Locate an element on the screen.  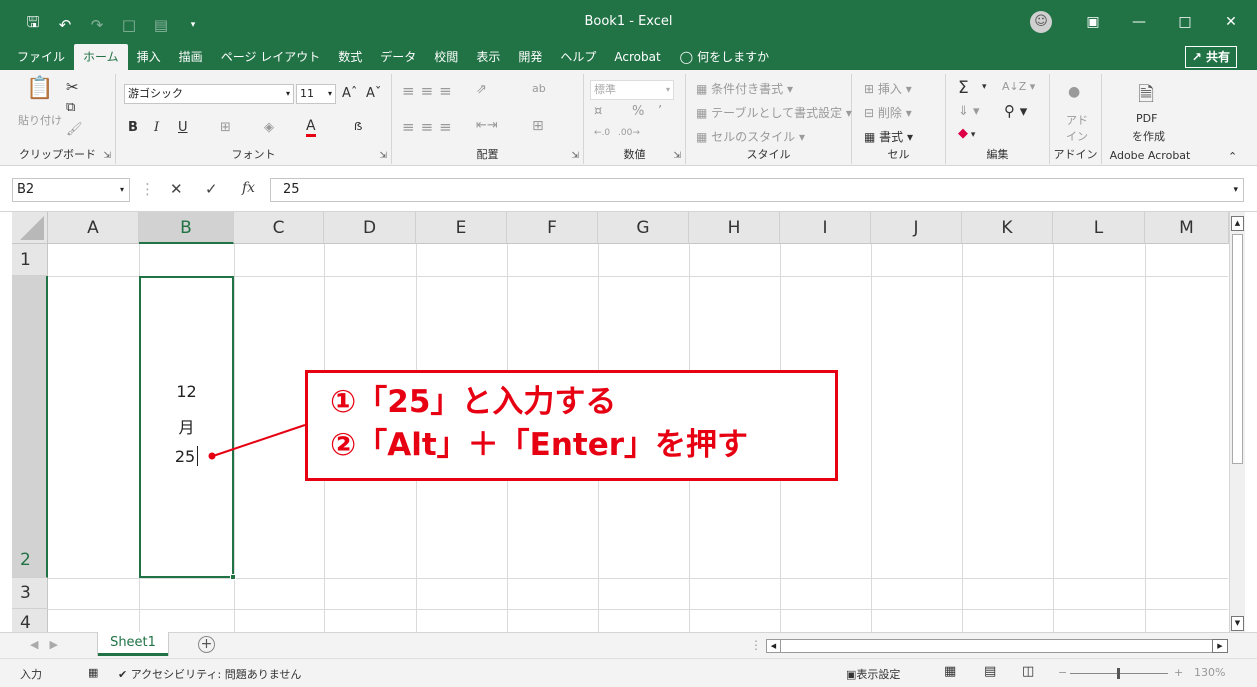
addins-line1: アド is located at coordinates (1077, 120).